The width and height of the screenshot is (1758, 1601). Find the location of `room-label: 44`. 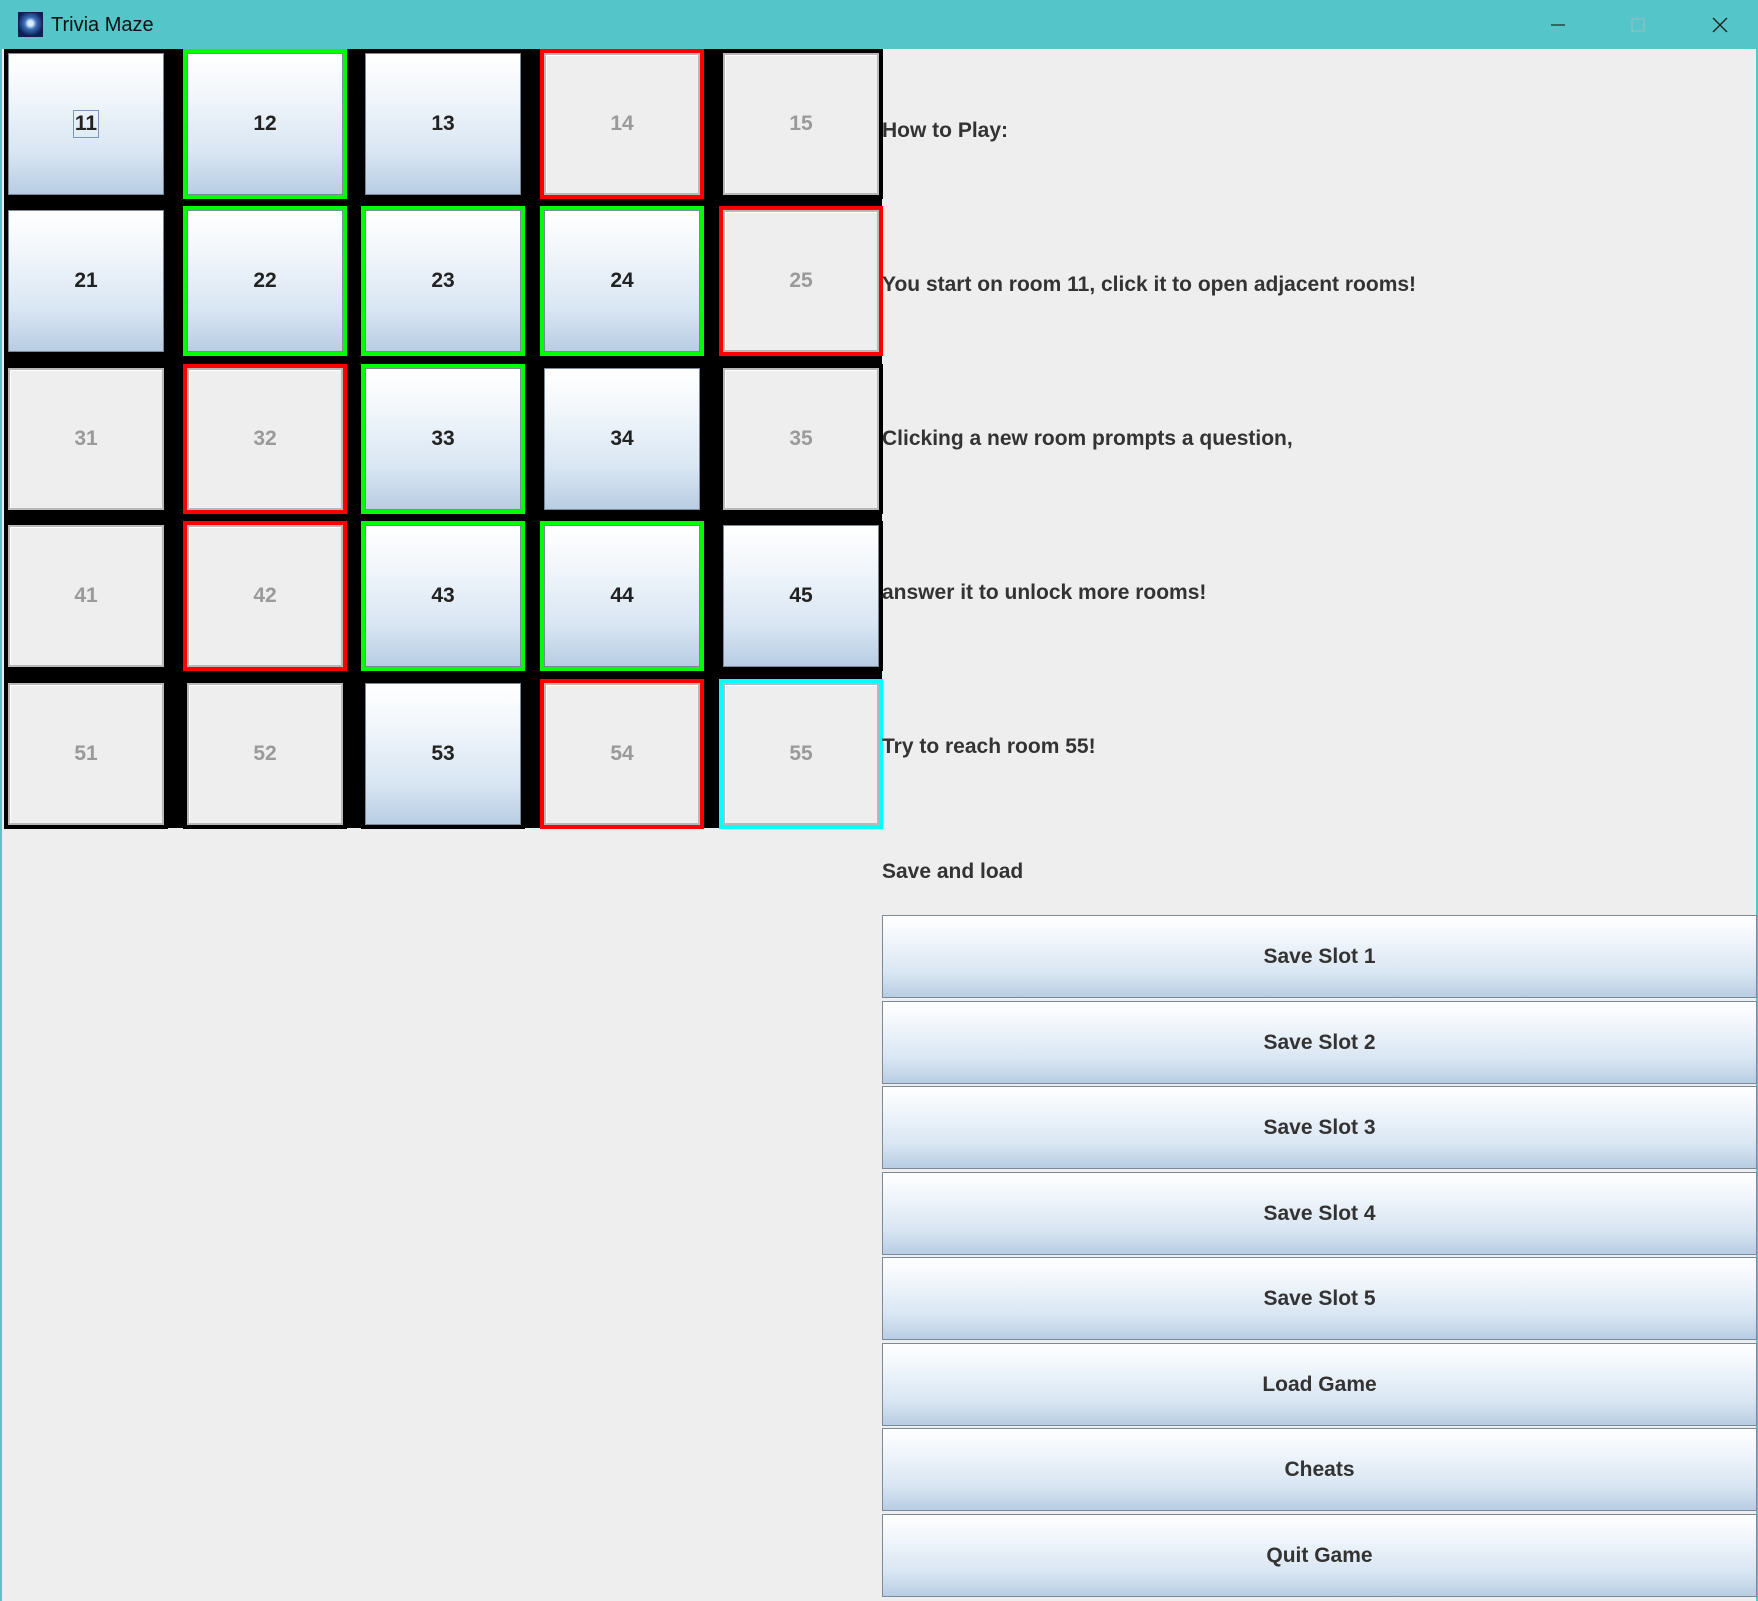

room-label: 44 is located at coordinates (622, 595).